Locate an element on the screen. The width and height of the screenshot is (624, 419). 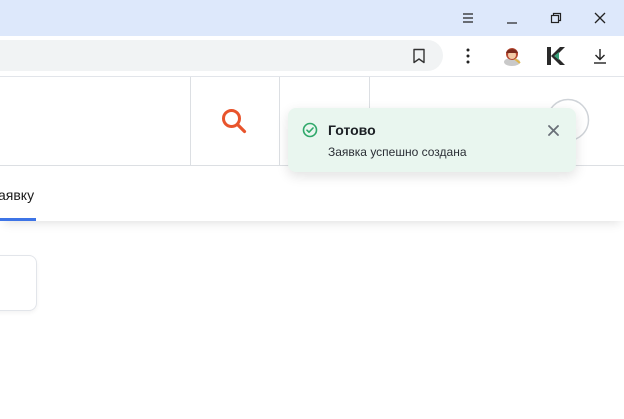
extension-avatar-icon is located at coordinates (512, 57).